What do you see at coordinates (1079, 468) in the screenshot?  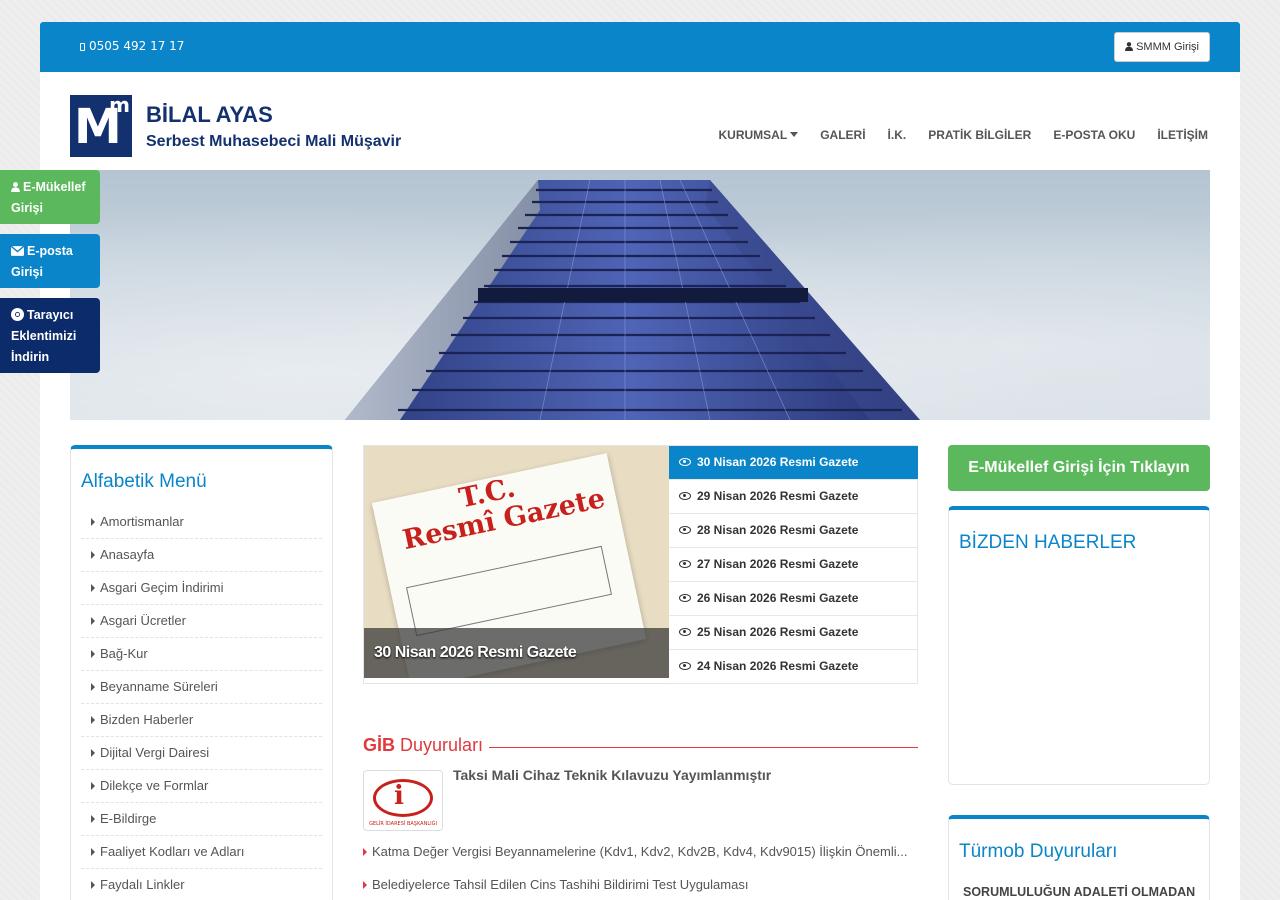 I see `emukellef-login-button: E-Mükellef Girişi İçin Tıklayın` at bounding box center [1079, 468].